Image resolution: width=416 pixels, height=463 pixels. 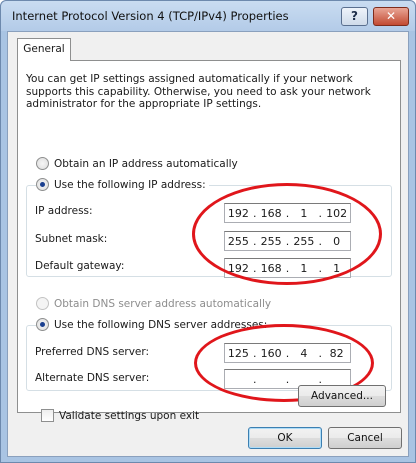 What do you see at coordinates (354, 16) in the screenshot?
I see `help-button: ?` at bounding box center [354, 16].